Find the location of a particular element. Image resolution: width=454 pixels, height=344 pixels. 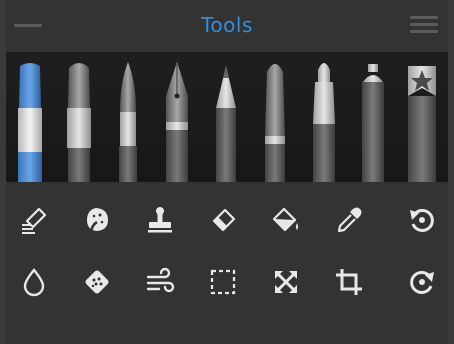

blur-tool is located at coordinates (160, 282).